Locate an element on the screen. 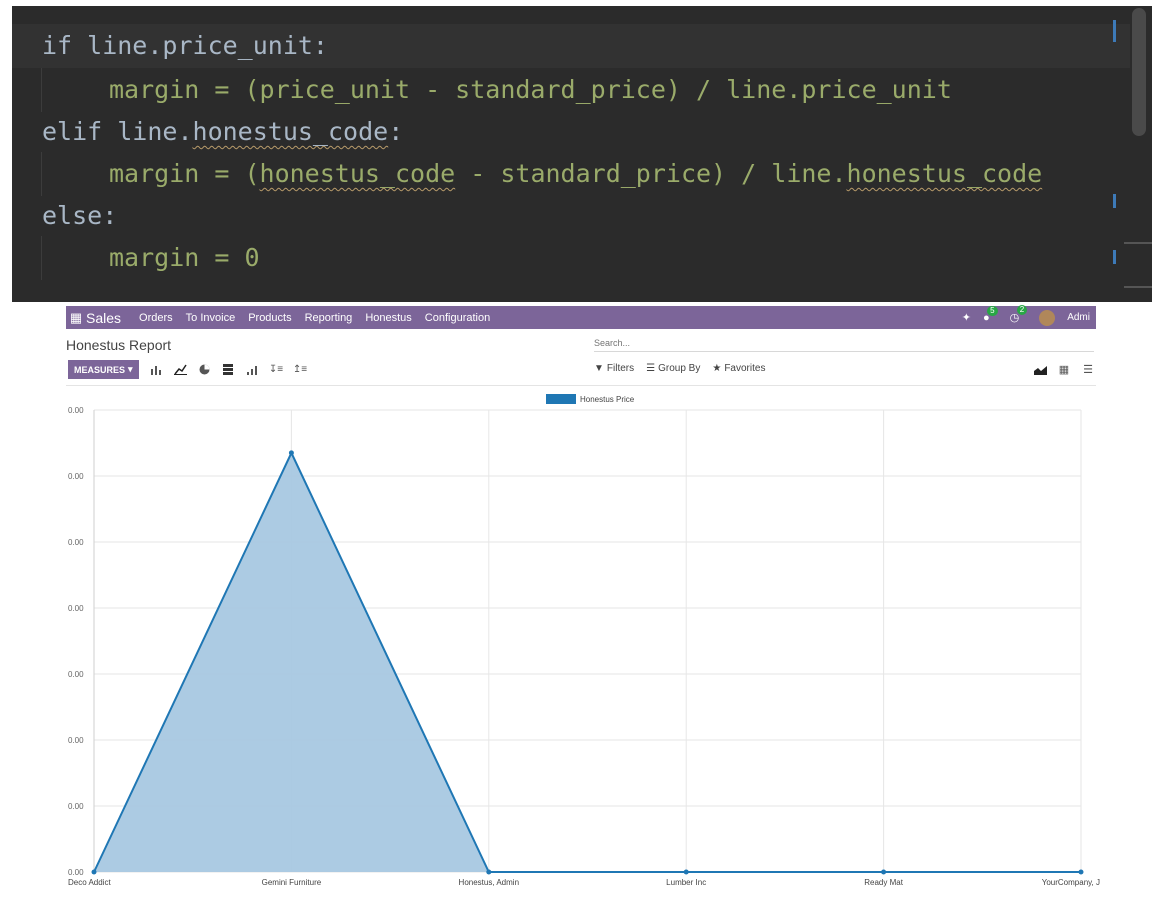  cumulative-icon is located at coordinates (252, 369).